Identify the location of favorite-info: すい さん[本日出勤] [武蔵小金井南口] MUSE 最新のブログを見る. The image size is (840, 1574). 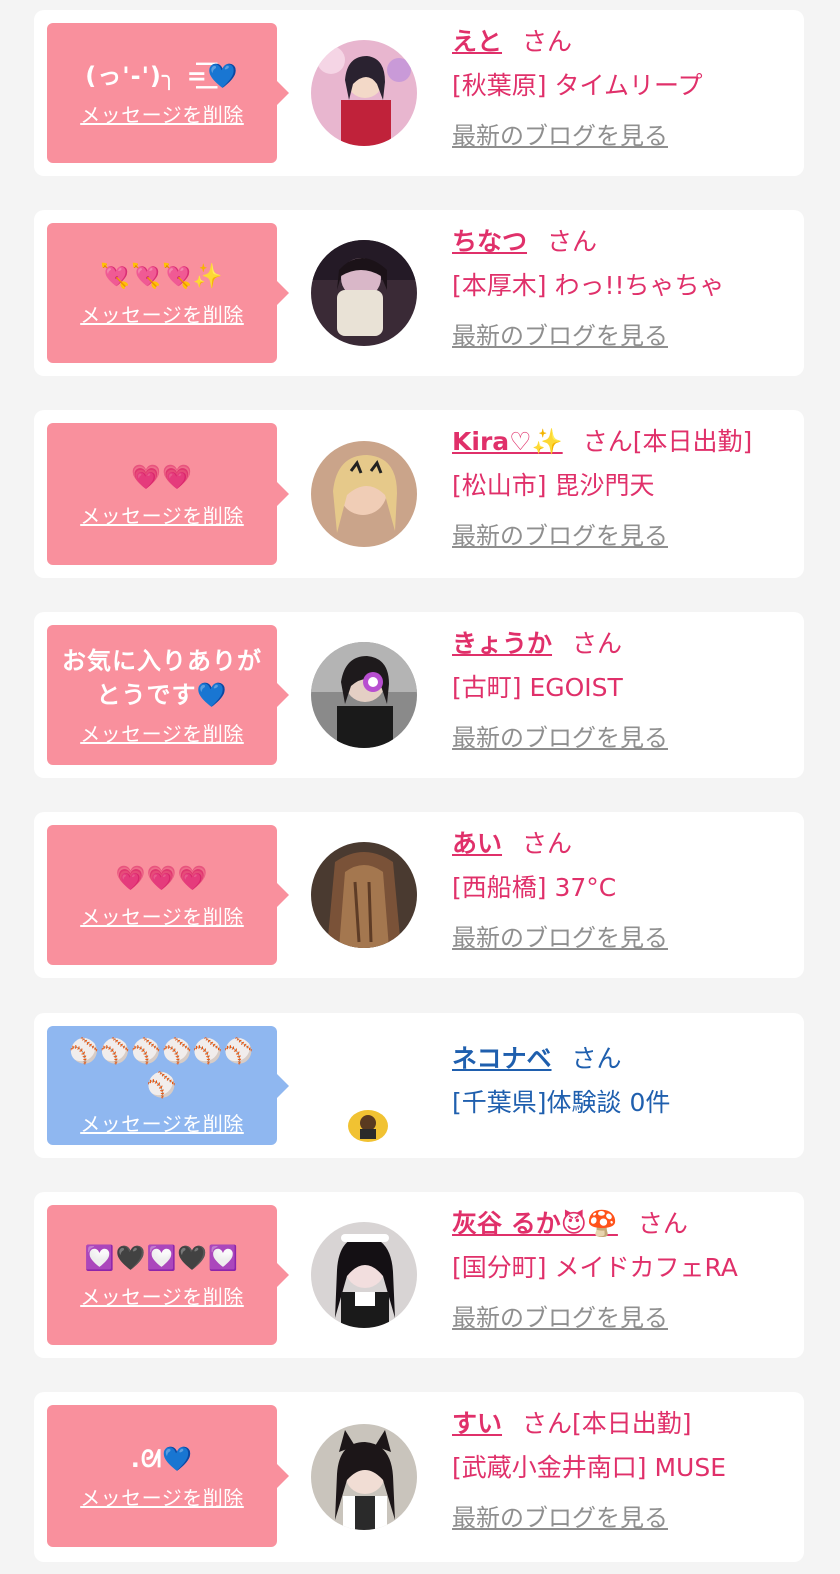
(623, 1469).